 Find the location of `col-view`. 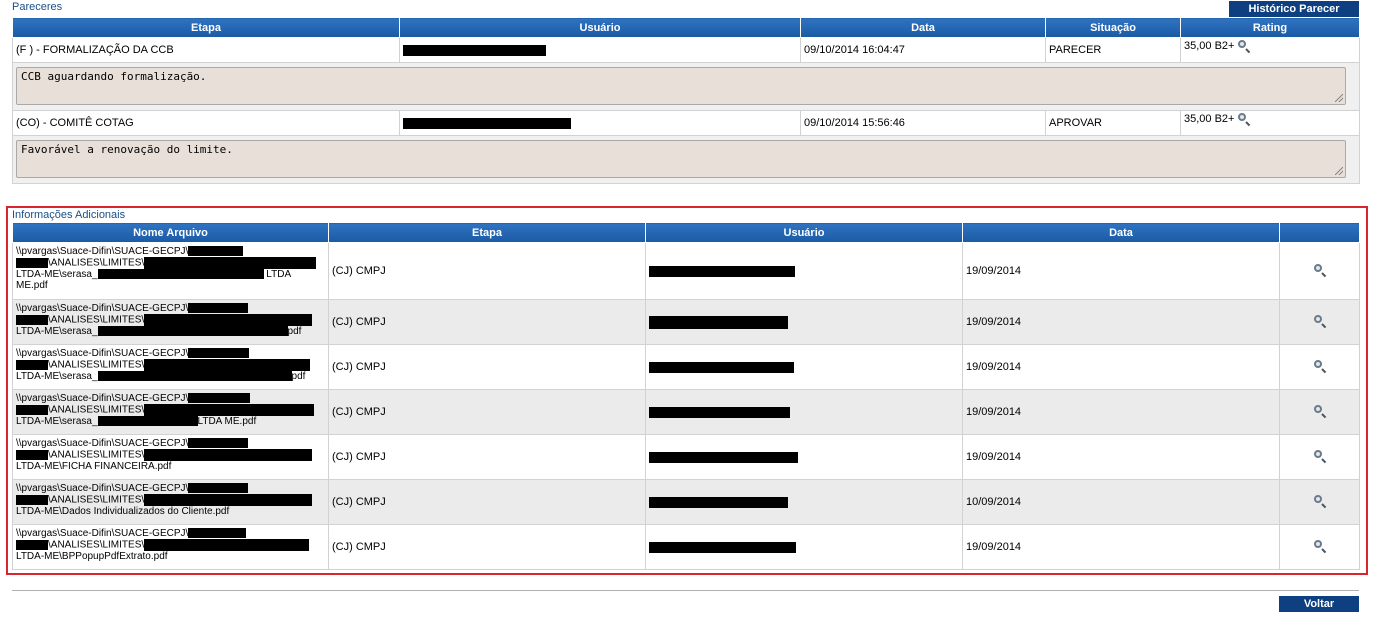

col-view is located at coordinates (1319, 232).